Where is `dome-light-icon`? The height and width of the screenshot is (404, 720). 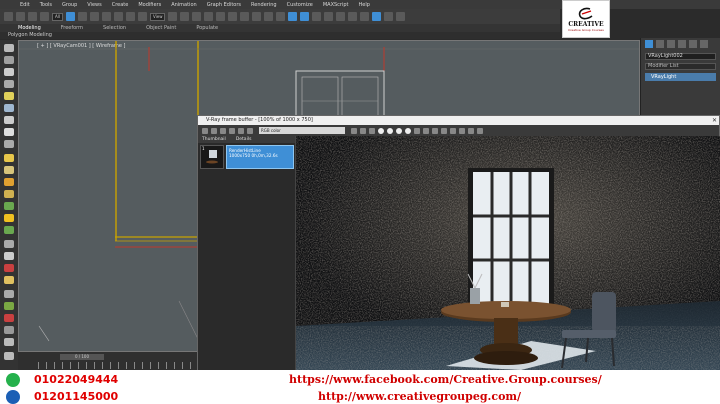 dome-light-icon is located at coordinates (9, 194).